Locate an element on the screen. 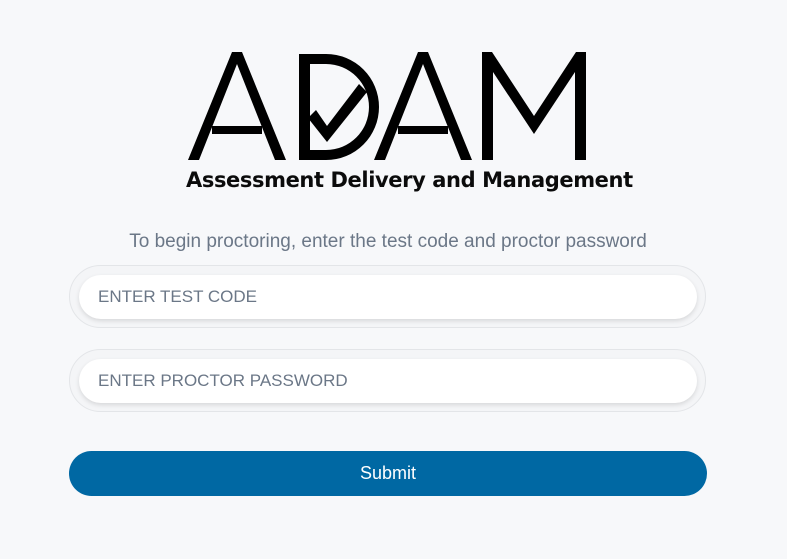  test-code-input is located at coordinates (388, 297).